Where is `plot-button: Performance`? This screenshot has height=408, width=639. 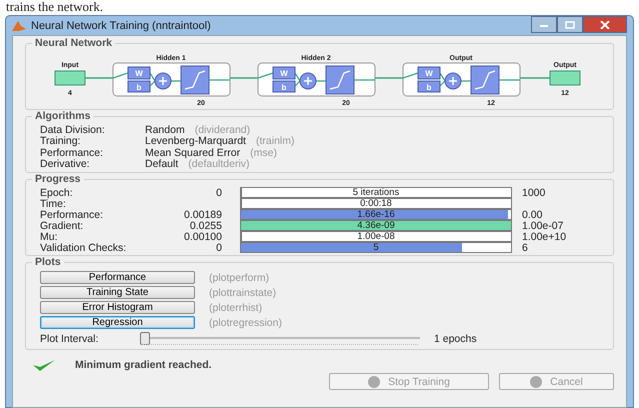
plot-button: Performance is located at coordinates (117, 277).